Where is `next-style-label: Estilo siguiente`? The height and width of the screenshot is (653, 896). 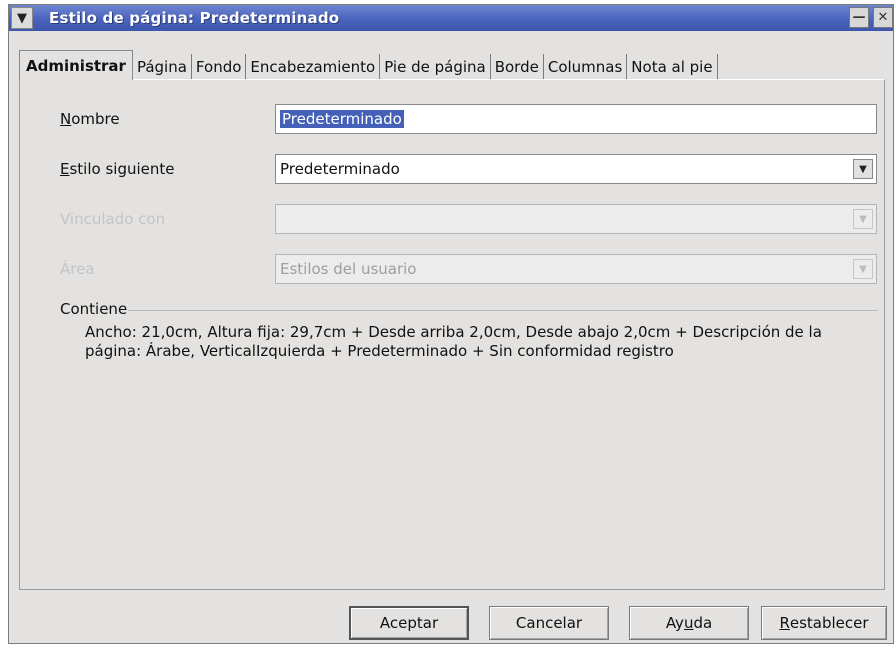 next-style-label: Estilo siguiente is located at coordinates (117, 169).